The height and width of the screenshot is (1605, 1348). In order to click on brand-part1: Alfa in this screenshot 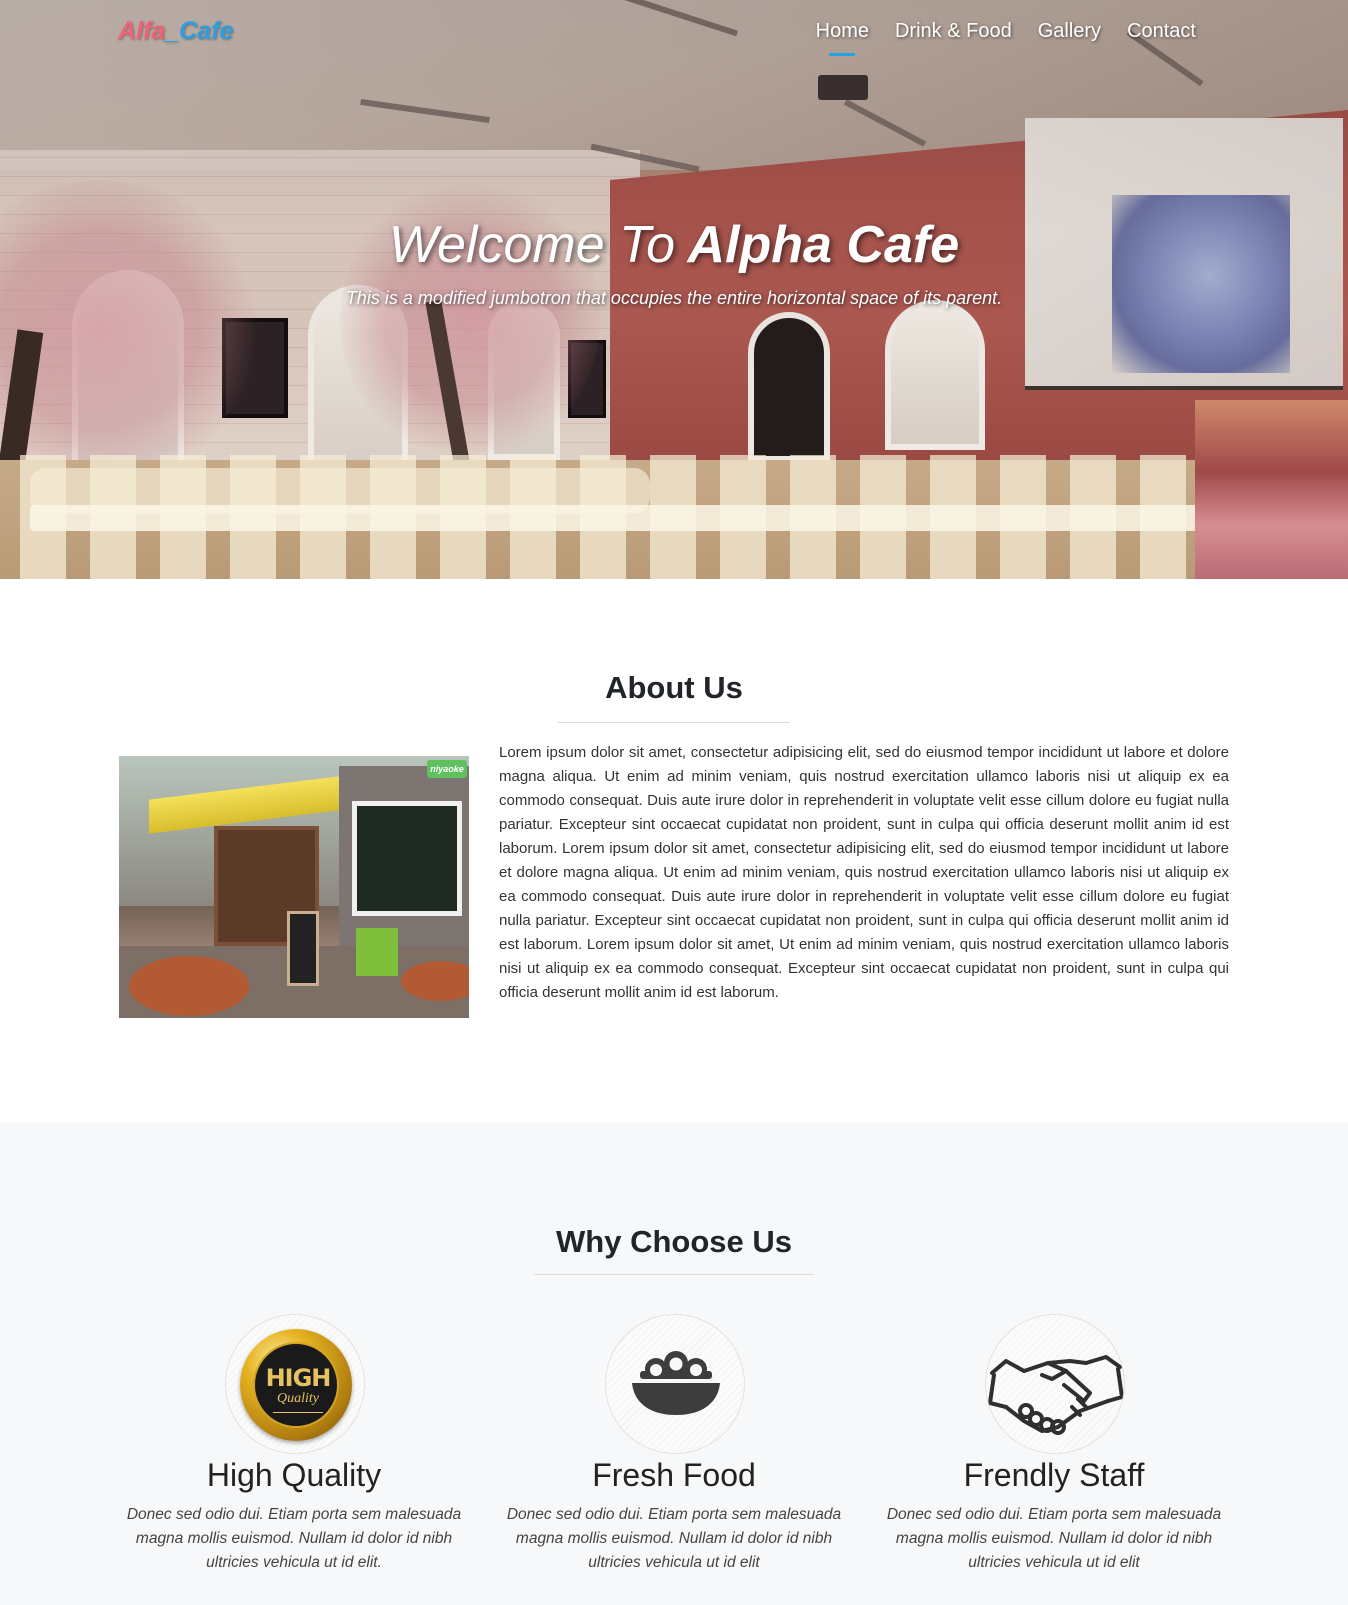, I will do `click(142, 31)`.